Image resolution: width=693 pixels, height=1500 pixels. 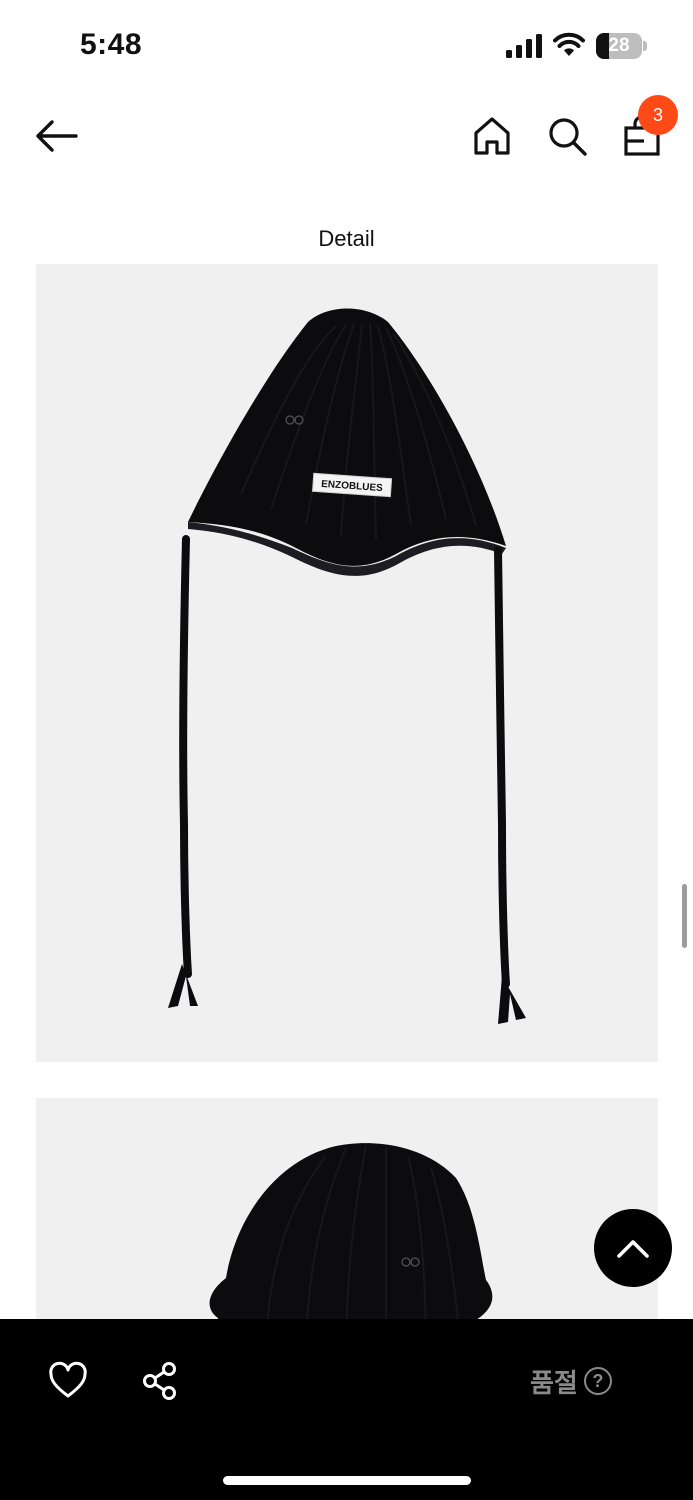 I want to click on signal-icon, so click(x=524, y=46).